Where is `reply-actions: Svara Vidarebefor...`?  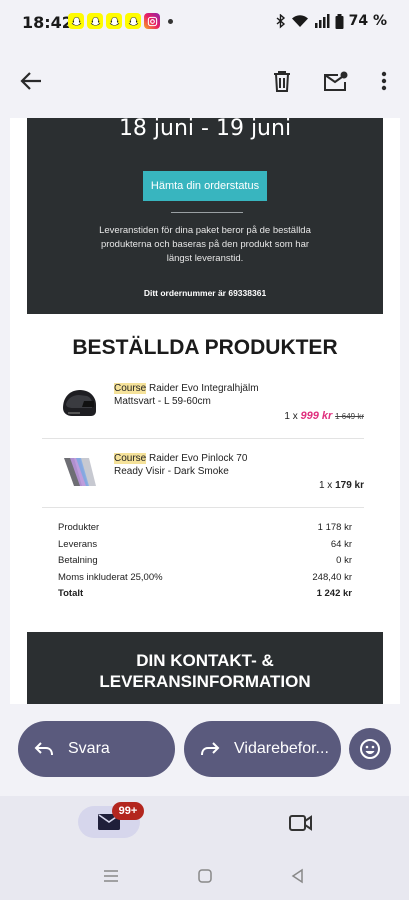 reply-actions: Svara Vidarebefor... is located at coordinates (204, 750).